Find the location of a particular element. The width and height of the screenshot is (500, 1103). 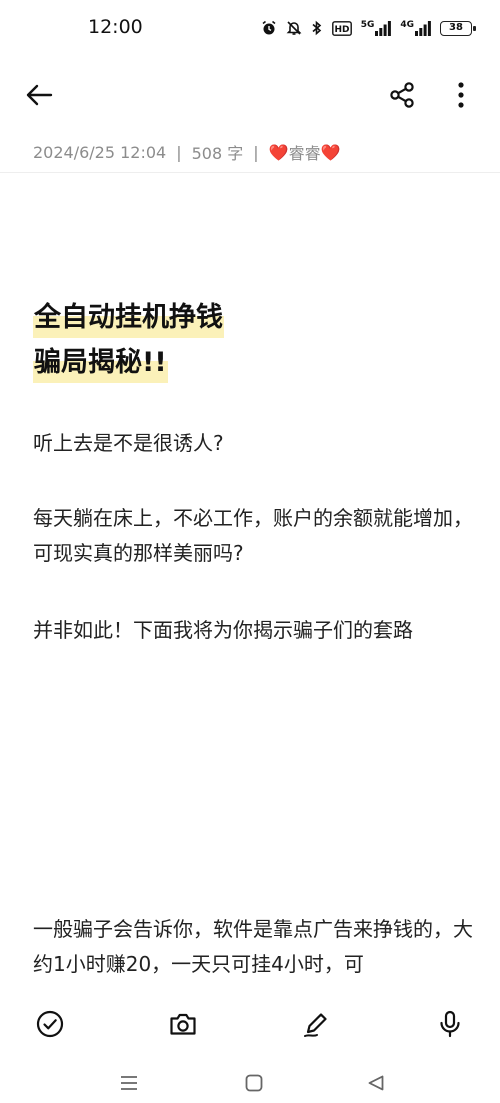

home-button is located at coordinates (254, 1083).